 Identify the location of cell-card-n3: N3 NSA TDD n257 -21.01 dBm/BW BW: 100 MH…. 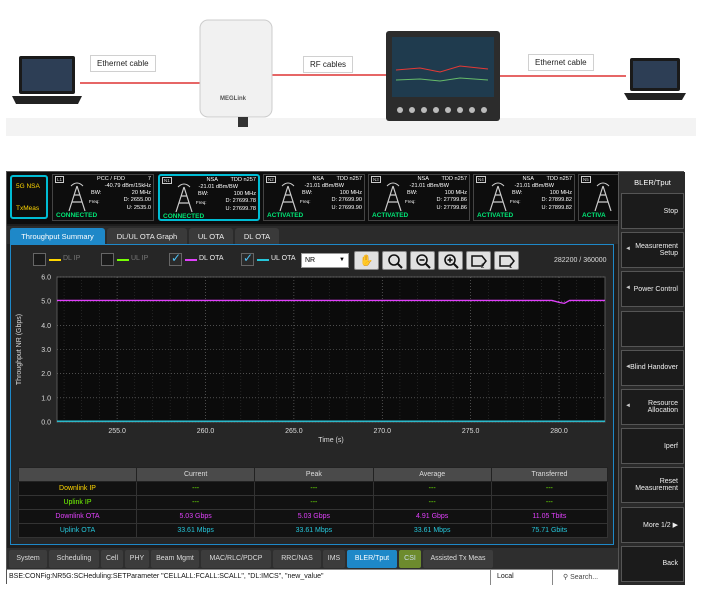
(419, 197).